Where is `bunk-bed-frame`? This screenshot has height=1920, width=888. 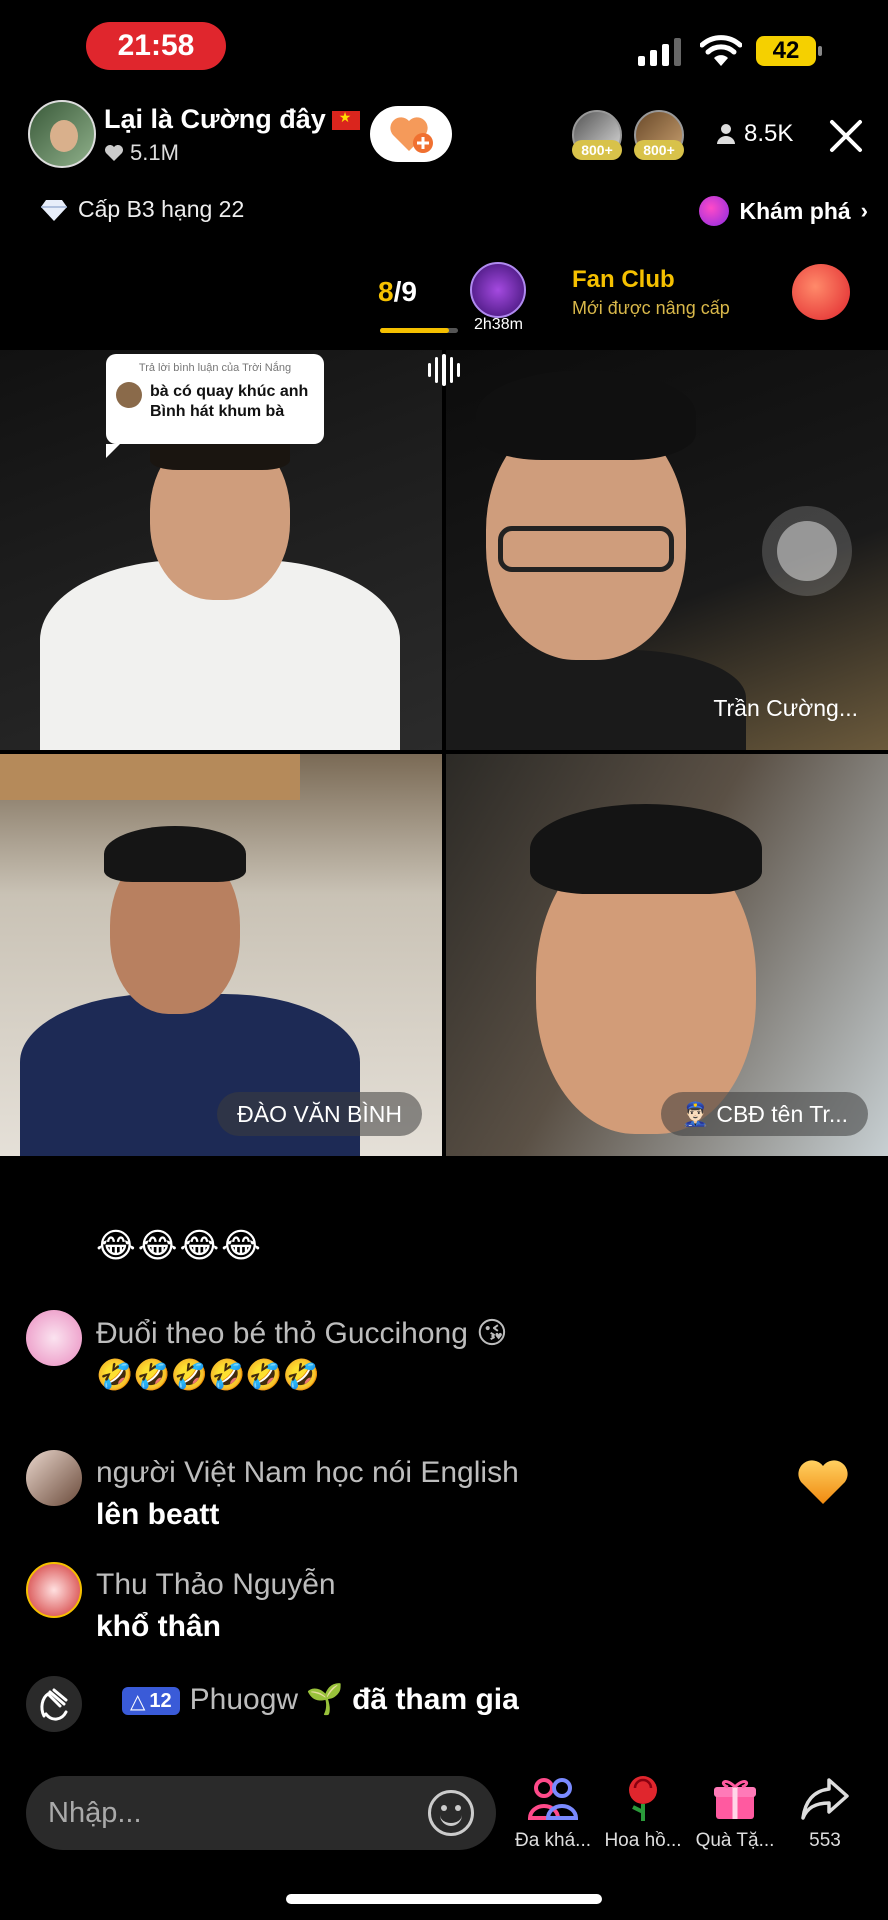 bunk-bed-frame is located at coordinates (150, 777).